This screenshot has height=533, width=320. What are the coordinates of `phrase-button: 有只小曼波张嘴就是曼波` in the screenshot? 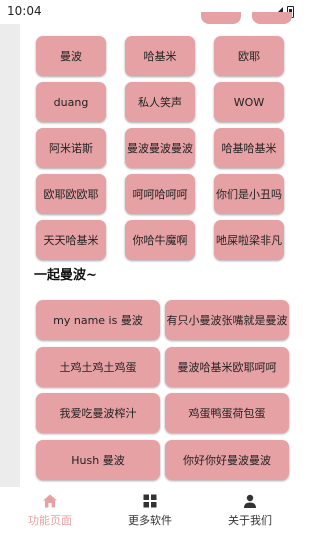 It's located at (227, 320).